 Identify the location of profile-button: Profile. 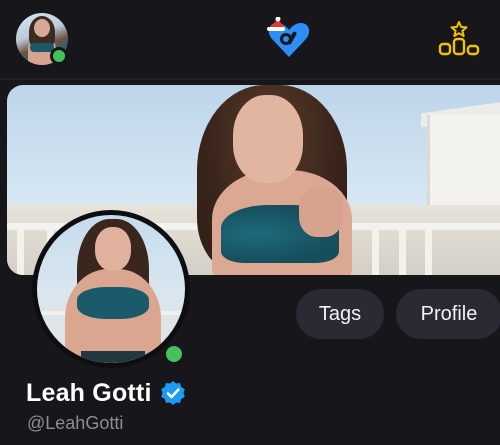
(448, 314).